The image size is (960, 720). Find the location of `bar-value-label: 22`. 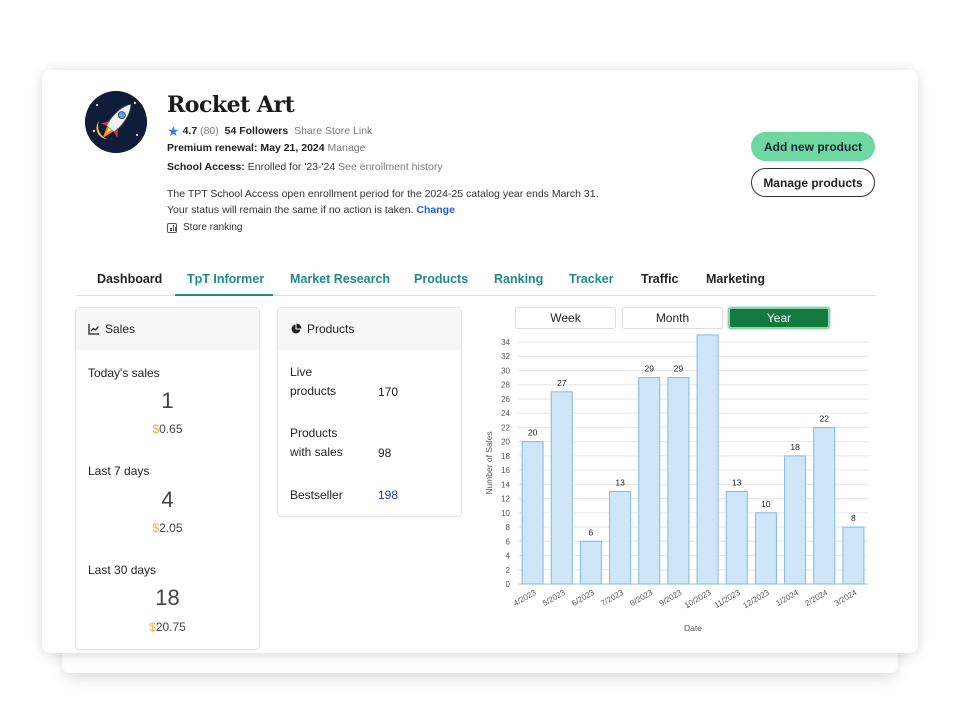

bar-value-label: 22 is located at coordinates (825, 418).